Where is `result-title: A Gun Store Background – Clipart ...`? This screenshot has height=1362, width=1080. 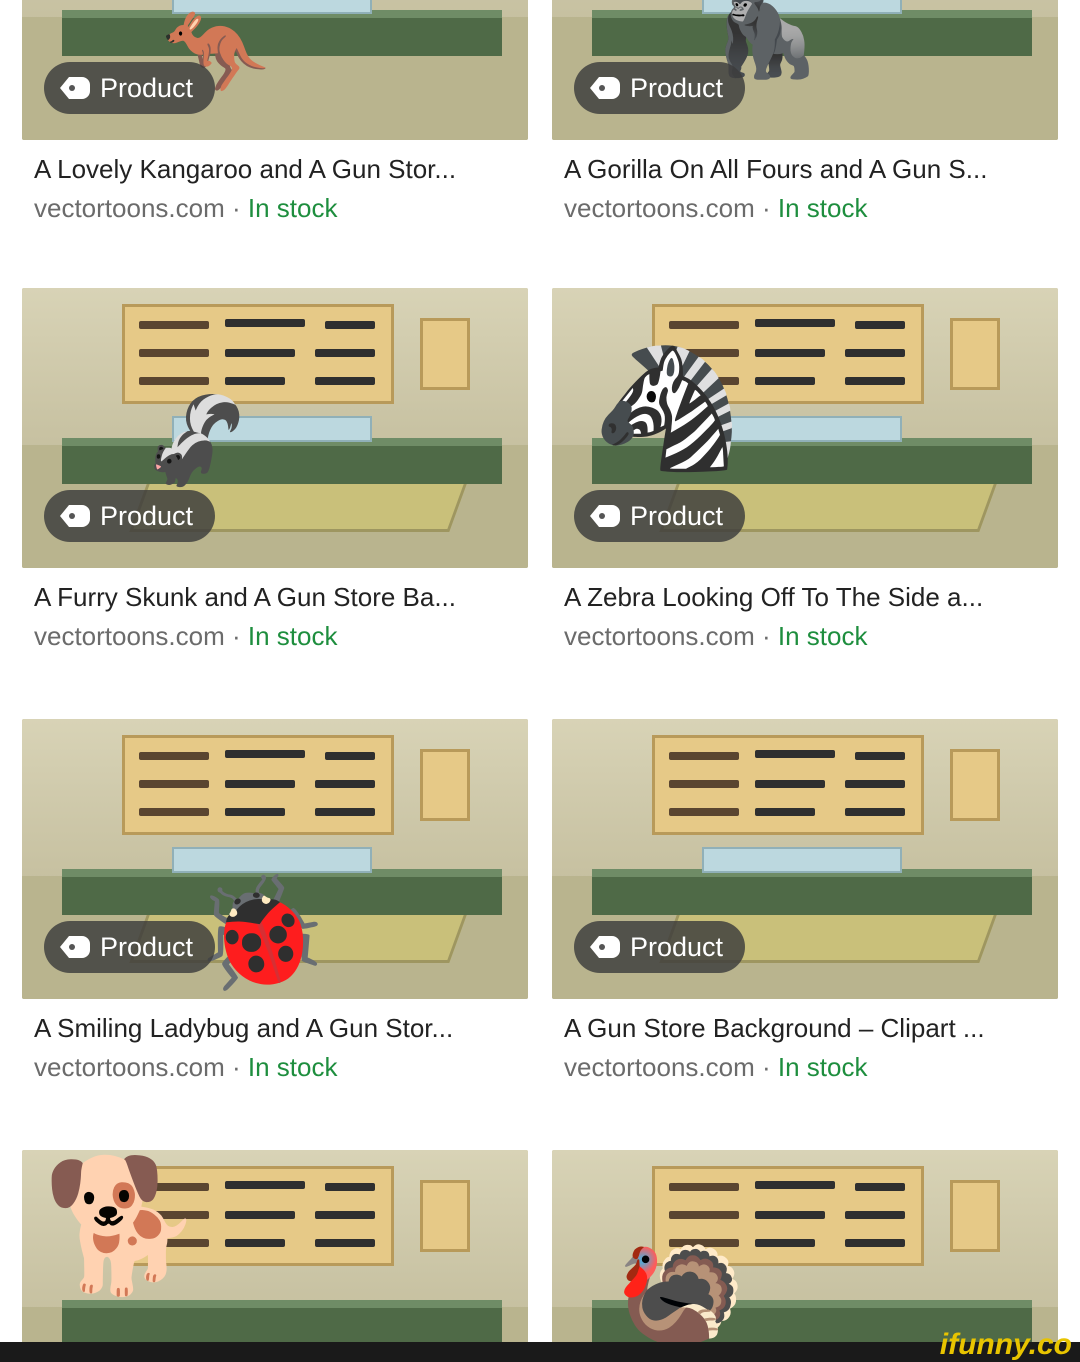
result-title: A Gun Store Background – Clipart ... is located at coordinates (805, 1028).